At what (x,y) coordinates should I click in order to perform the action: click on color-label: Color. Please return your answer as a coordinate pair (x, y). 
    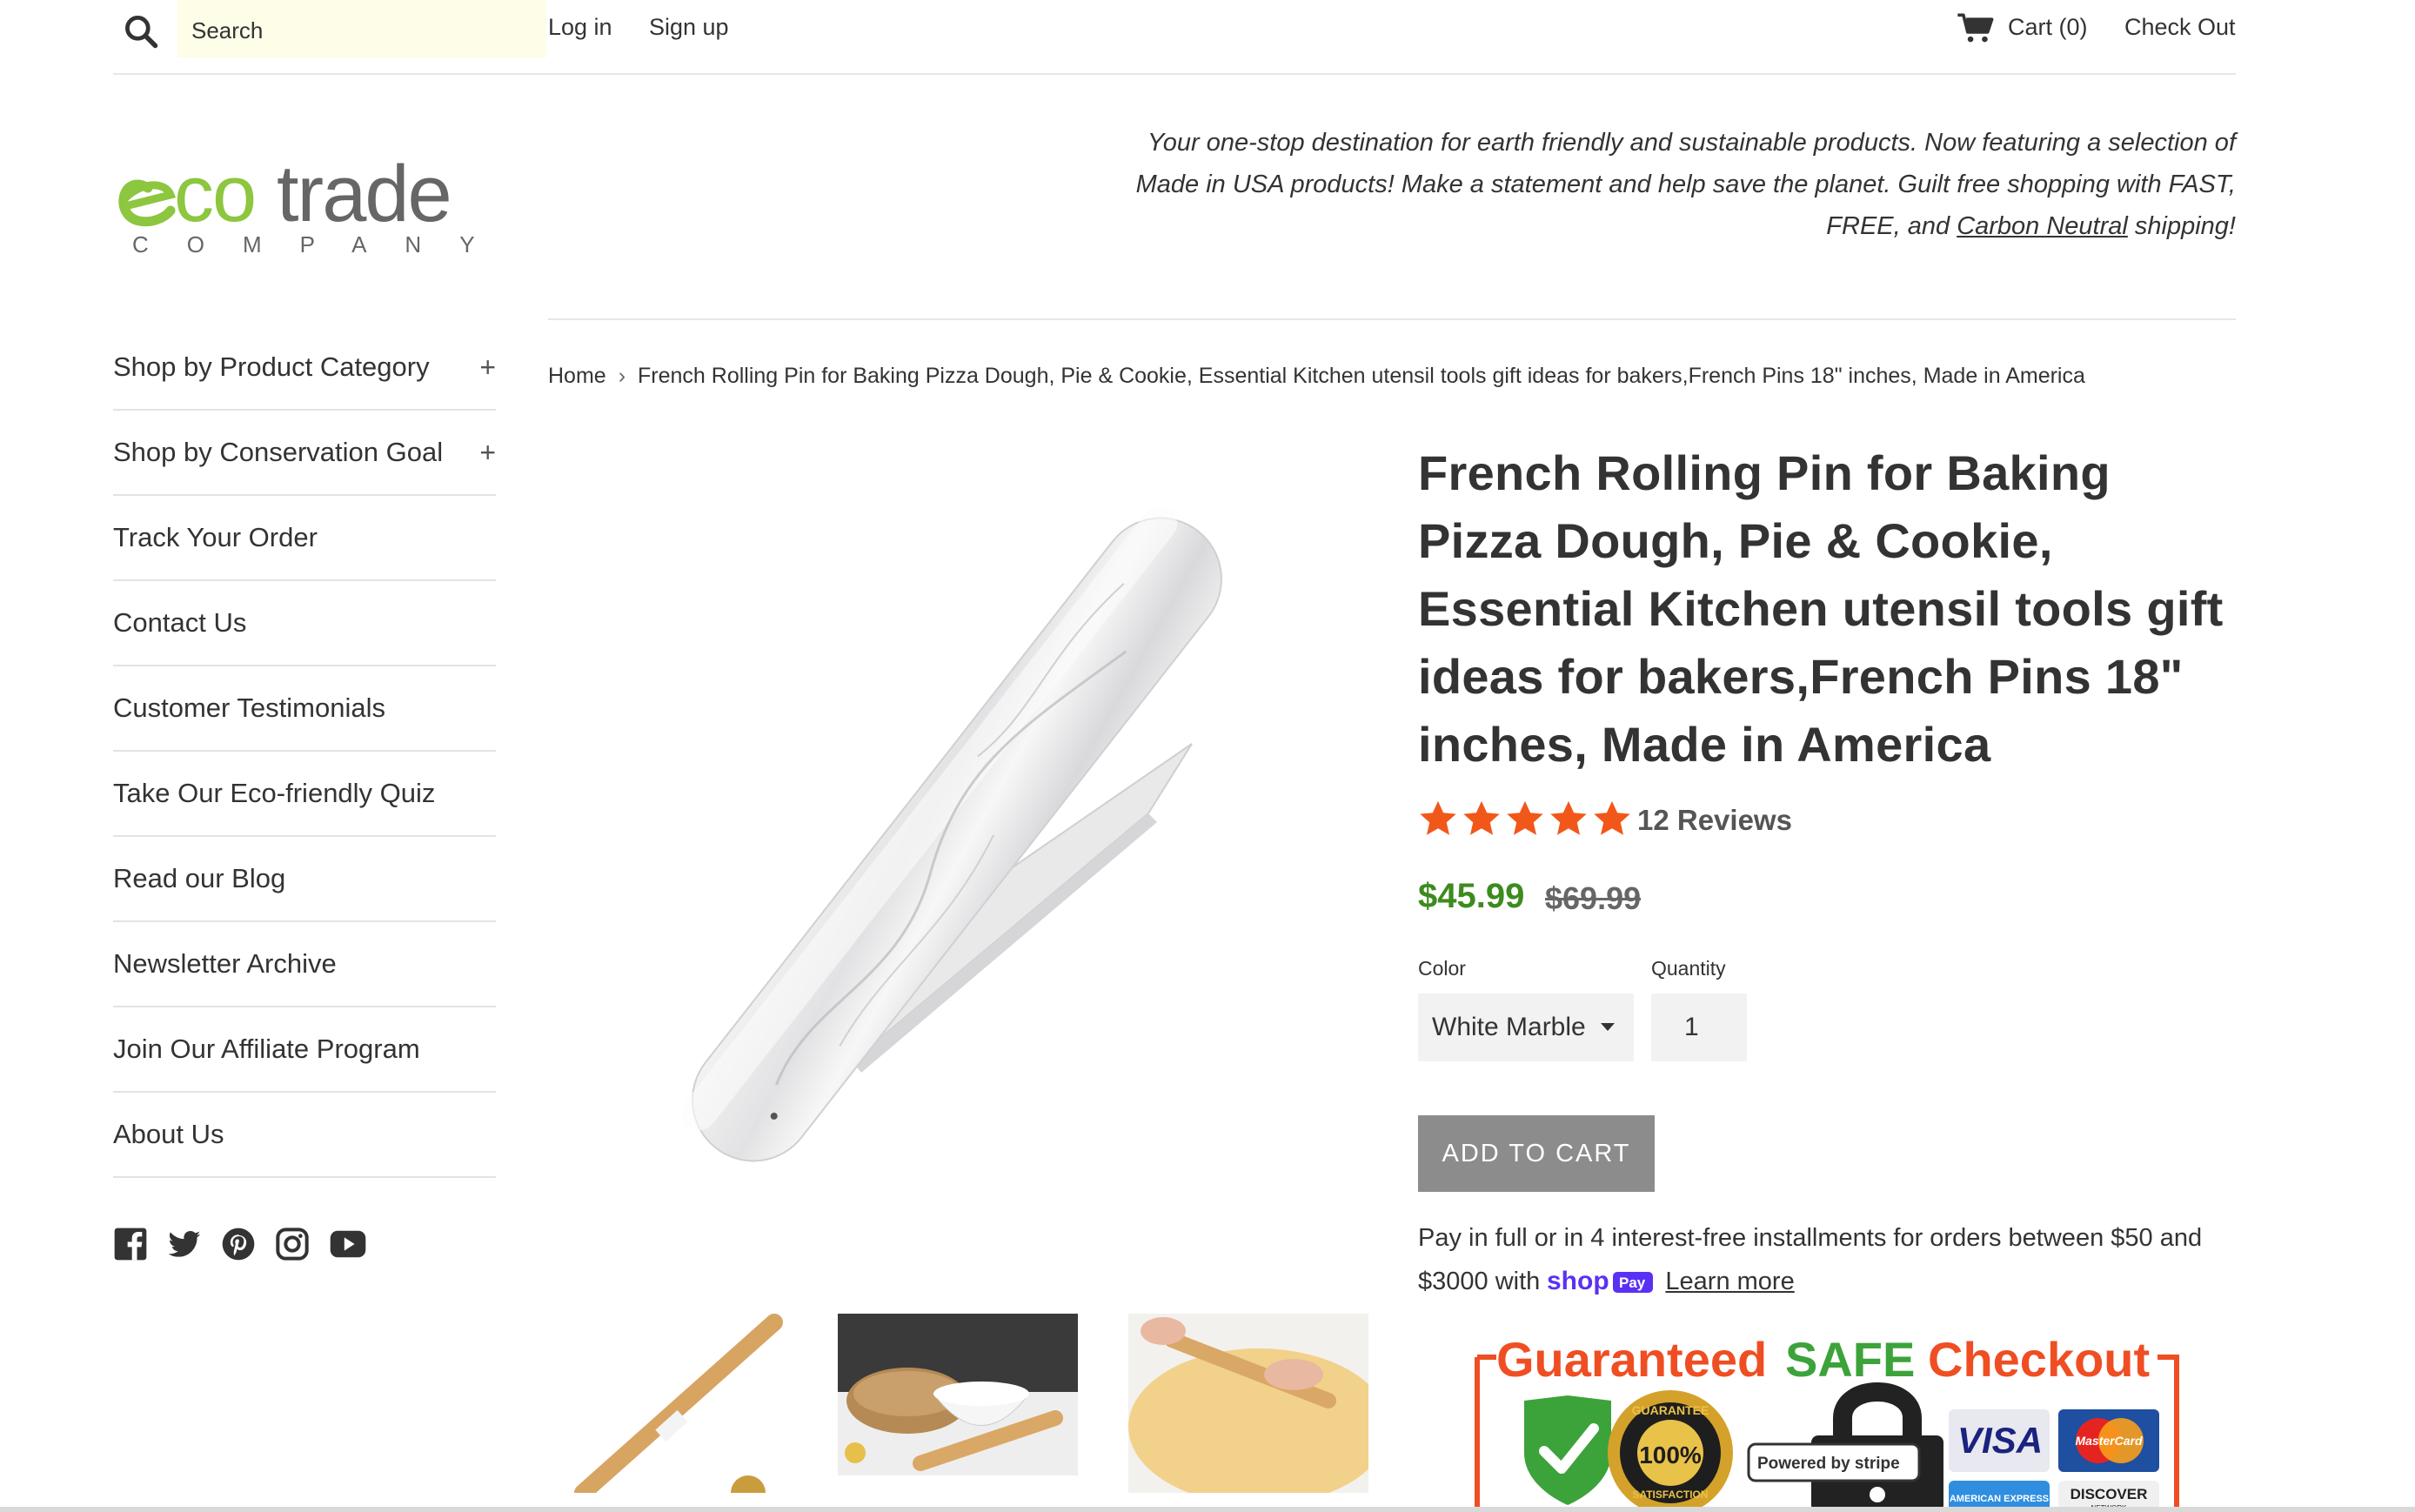
    Looking at the image, I should click on (1442, 969).